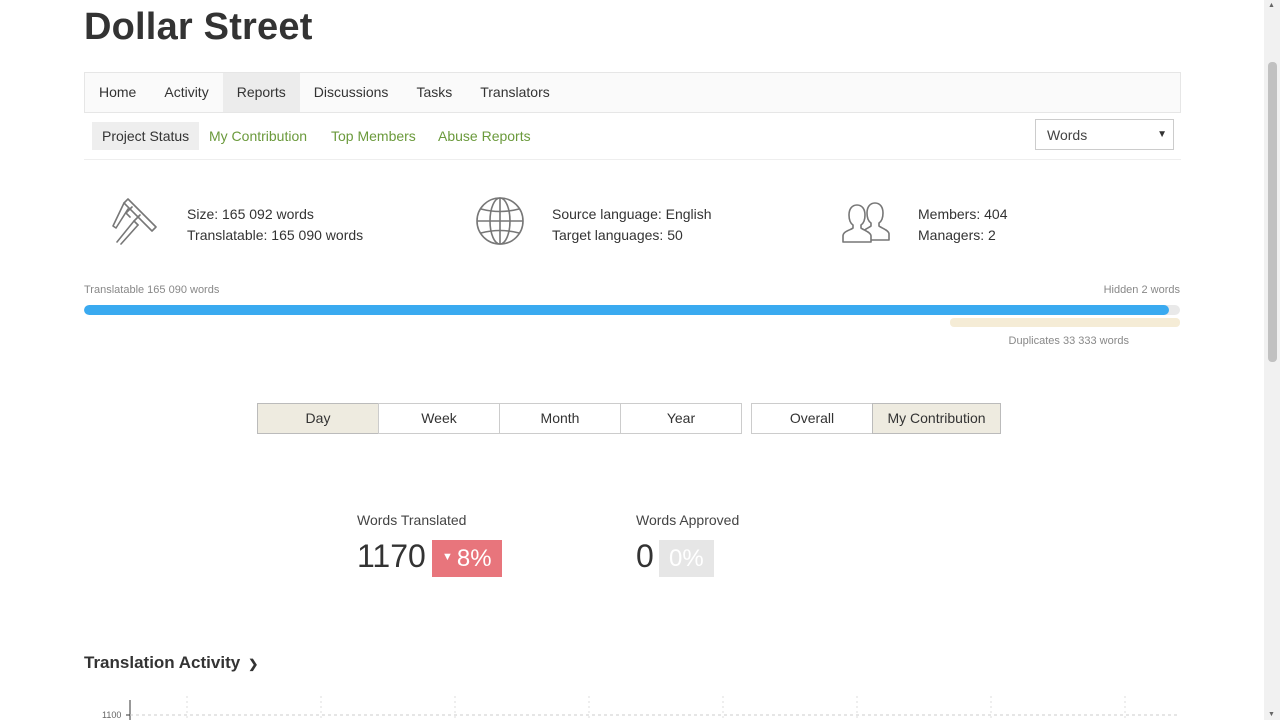  What do you see at coordinates (261, 92) in the screenshot?
I see `nav-reports: Reports` at bounding box center [261, 92].